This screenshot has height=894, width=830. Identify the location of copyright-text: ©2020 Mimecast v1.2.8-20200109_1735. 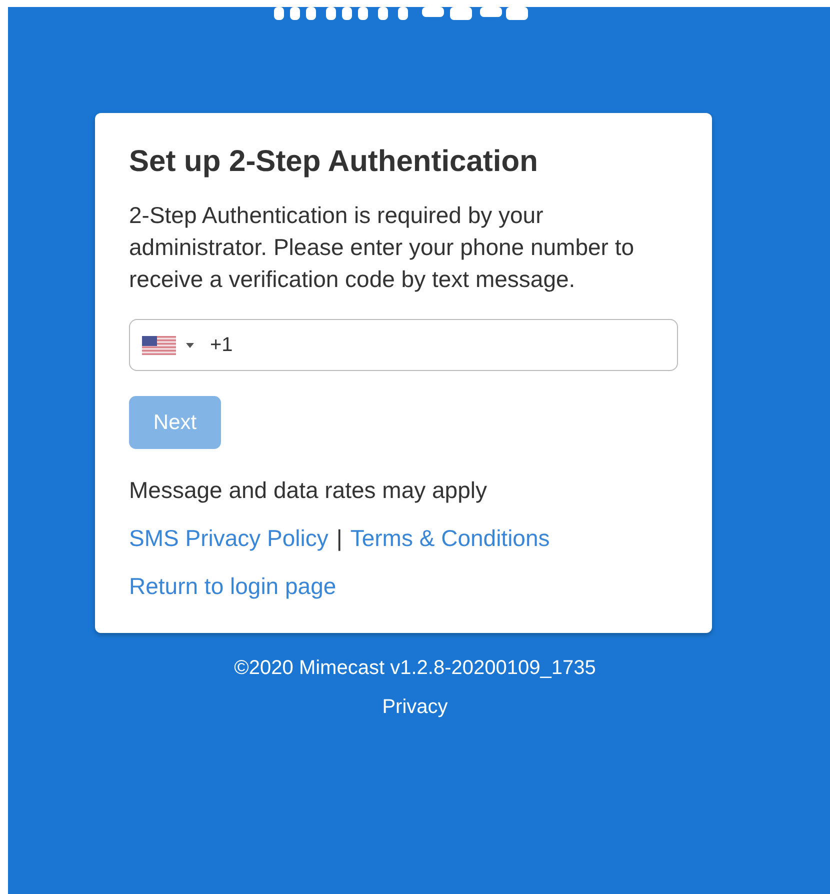
(415, 668).